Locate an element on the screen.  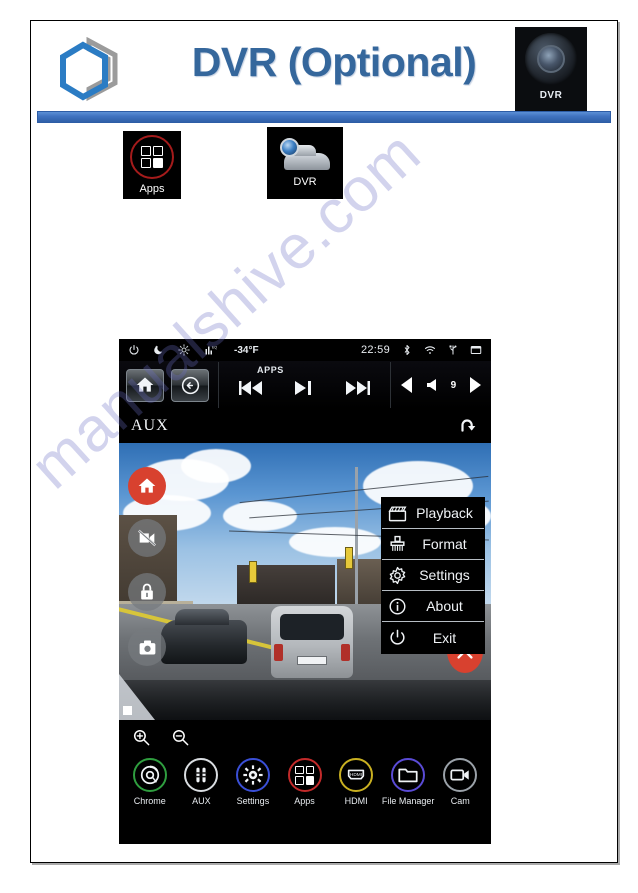
apps-tile: Apps is located at coordinates (152, 165).